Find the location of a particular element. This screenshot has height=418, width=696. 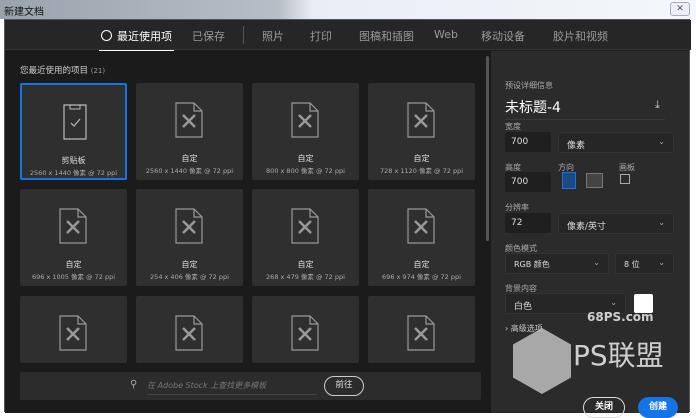

tab-label: 最近使用项 is located at coordinates (144, 36).